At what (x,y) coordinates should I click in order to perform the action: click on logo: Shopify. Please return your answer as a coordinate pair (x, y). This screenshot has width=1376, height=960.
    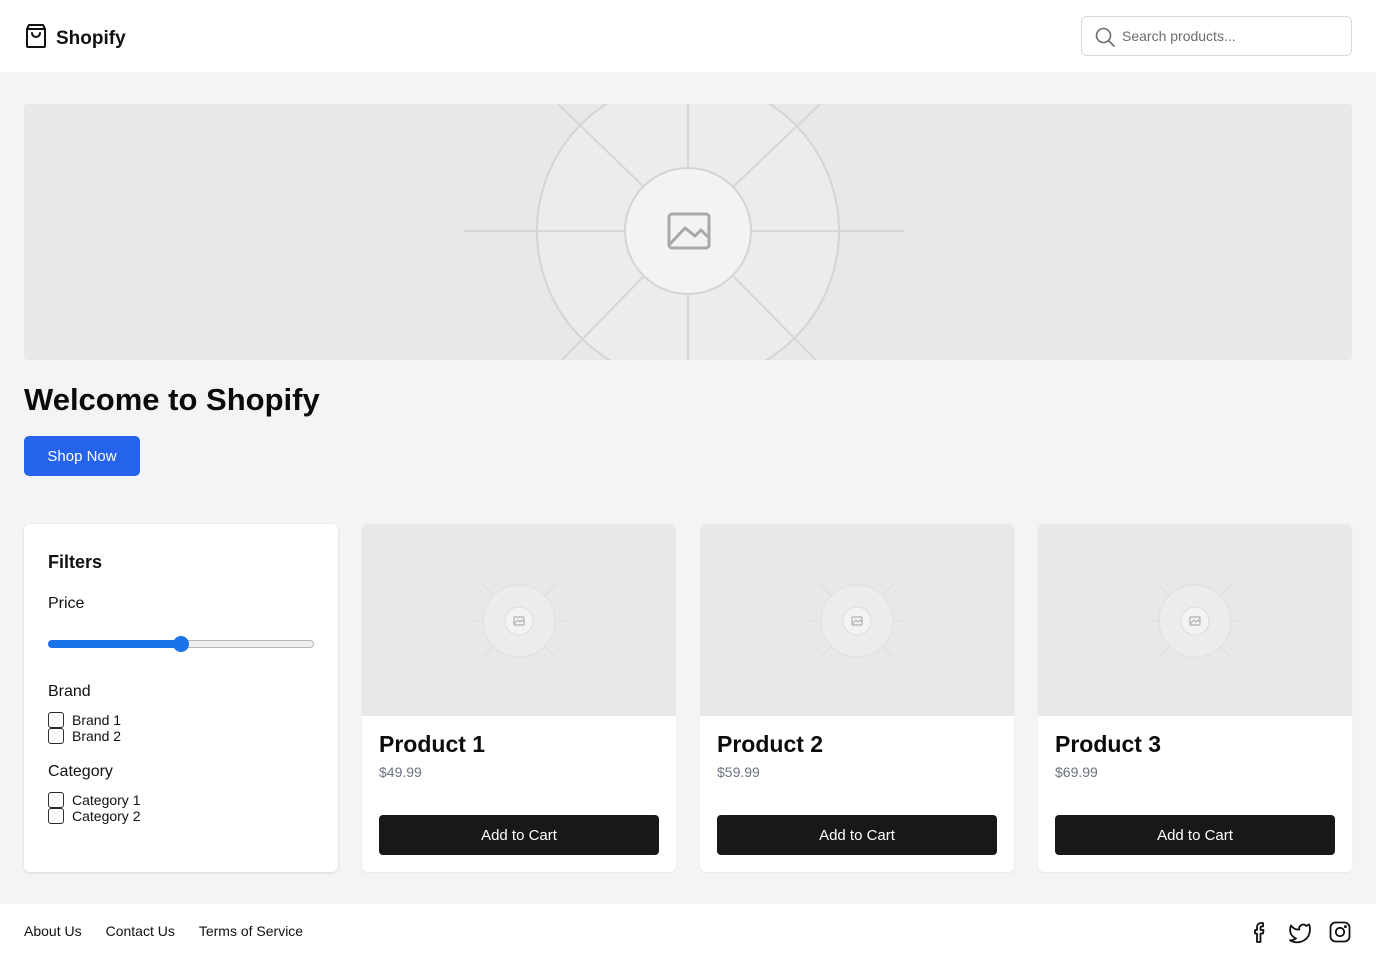
    Looking at the image, I should click on (75, 38).